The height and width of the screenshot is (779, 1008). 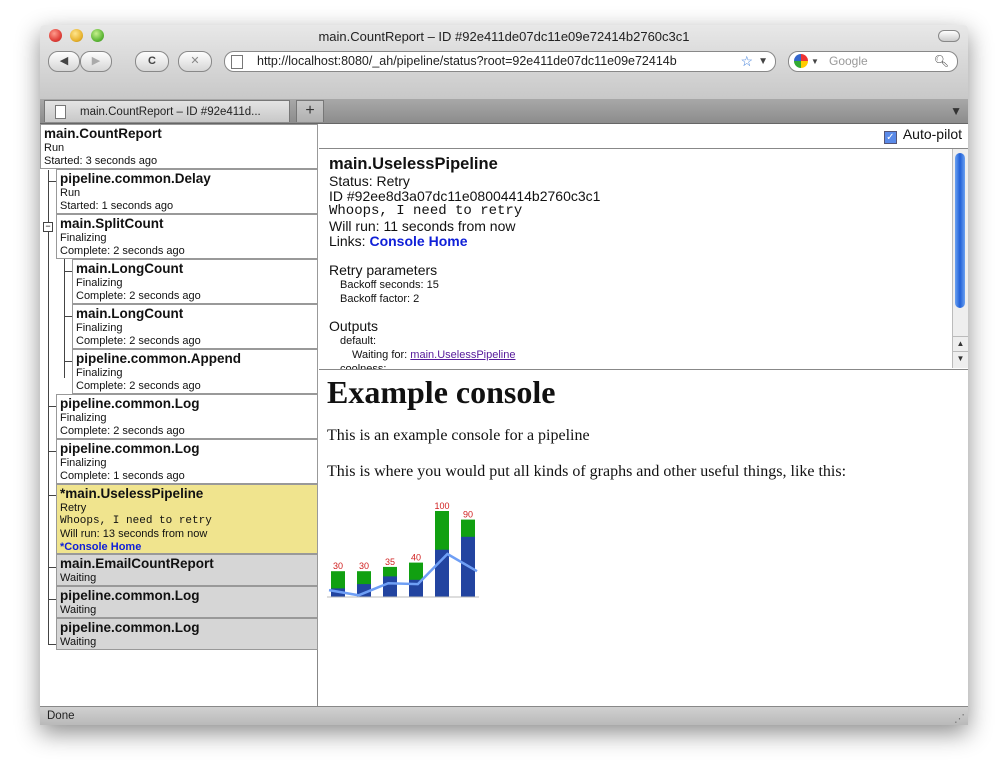 I want to click on node-name: pipeline.common.Delay, so click(x=187, y=179).